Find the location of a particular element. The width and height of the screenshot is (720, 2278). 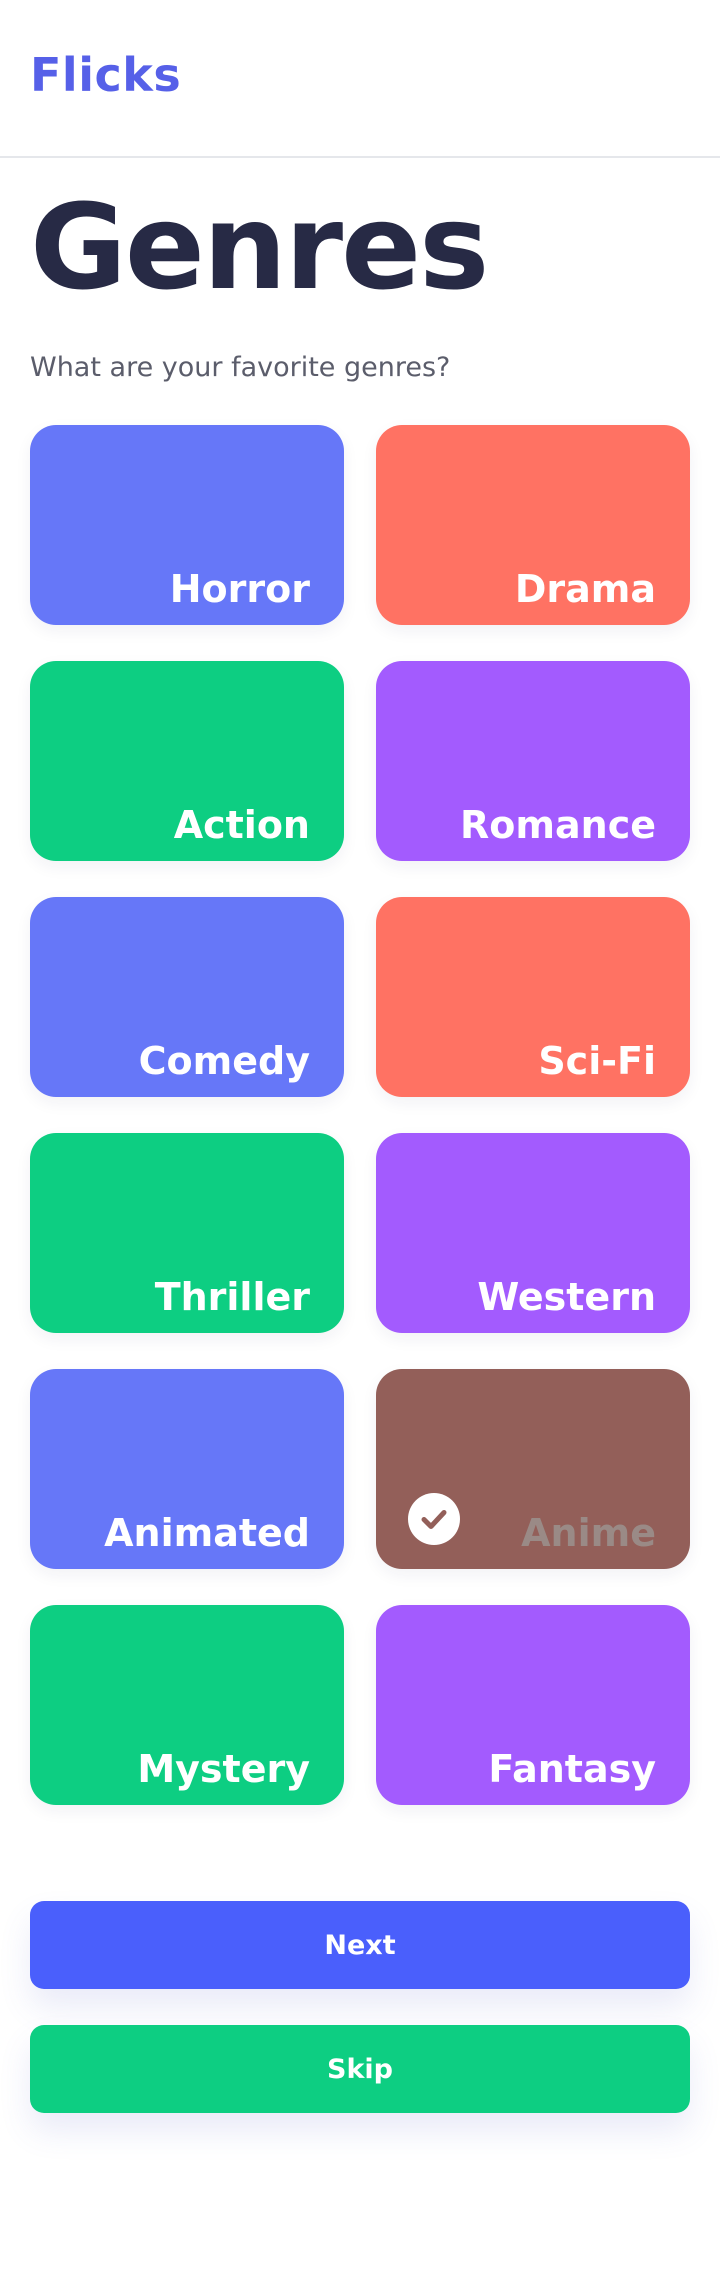

app-header: Flicks is located at coordinates (360, 79).